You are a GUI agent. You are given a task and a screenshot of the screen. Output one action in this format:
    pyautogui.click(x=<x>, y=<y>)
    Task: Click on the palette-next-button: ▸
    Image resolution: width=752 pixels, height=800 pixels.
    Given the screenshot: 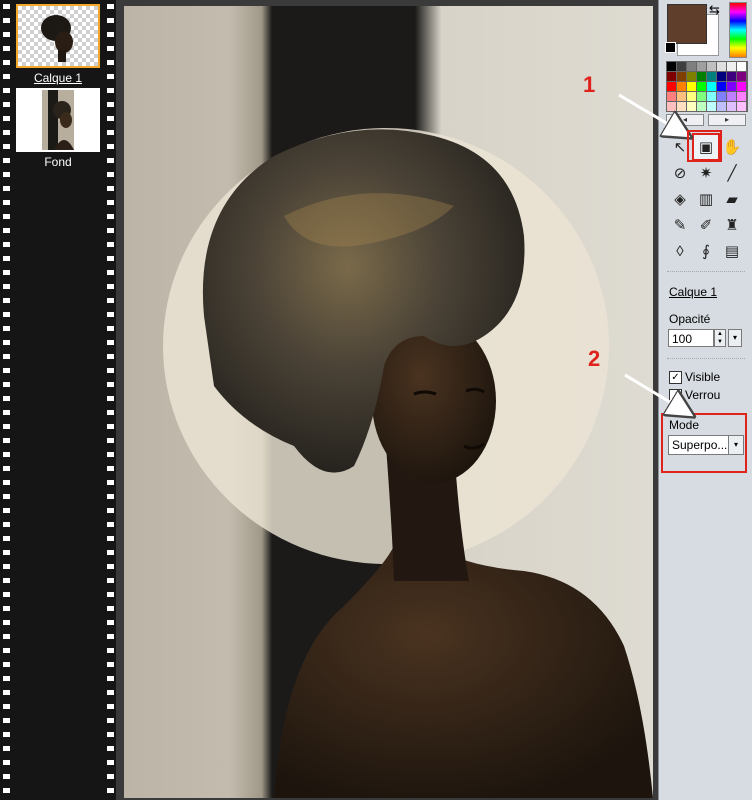 What is the action you would take?
    pyautogui.click(x=727, y=120)
    